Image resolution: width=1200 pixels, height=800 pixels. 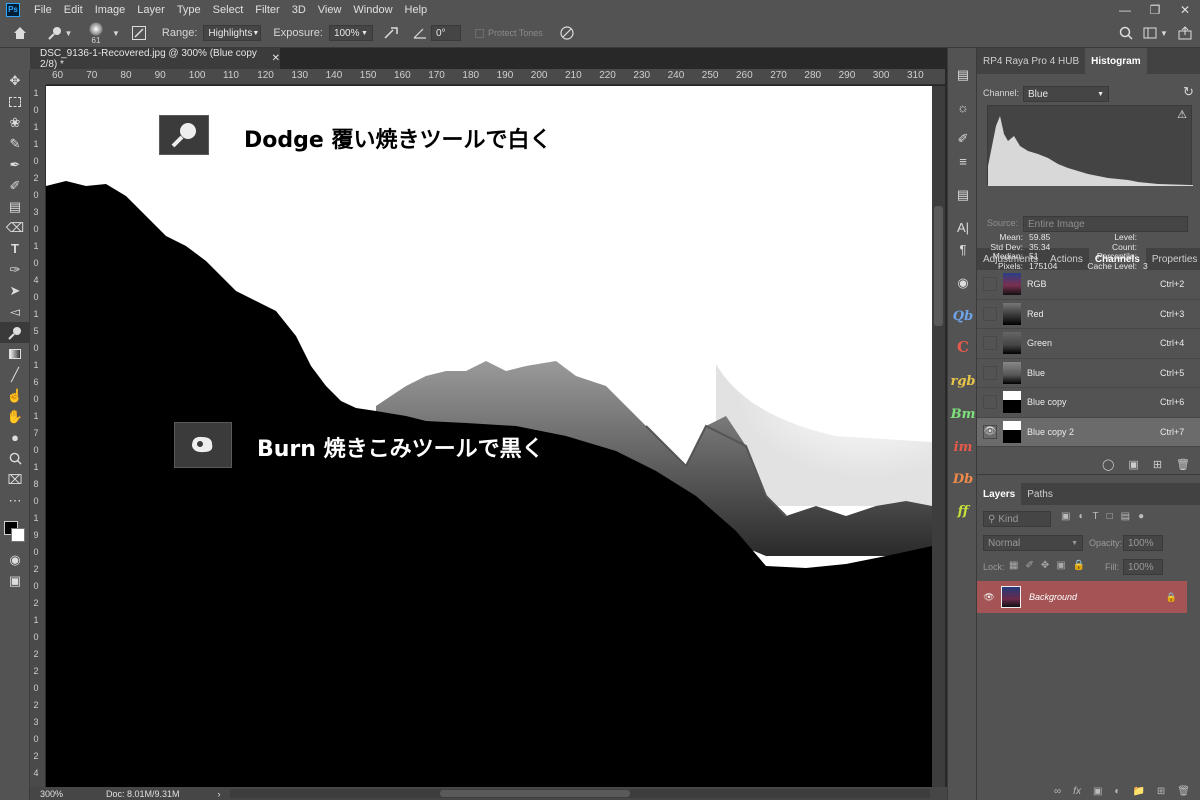 What do you see at coordinates (110, 10) in the screenshot?
I see `menu-image: Image` at bounding box center [110, 10].